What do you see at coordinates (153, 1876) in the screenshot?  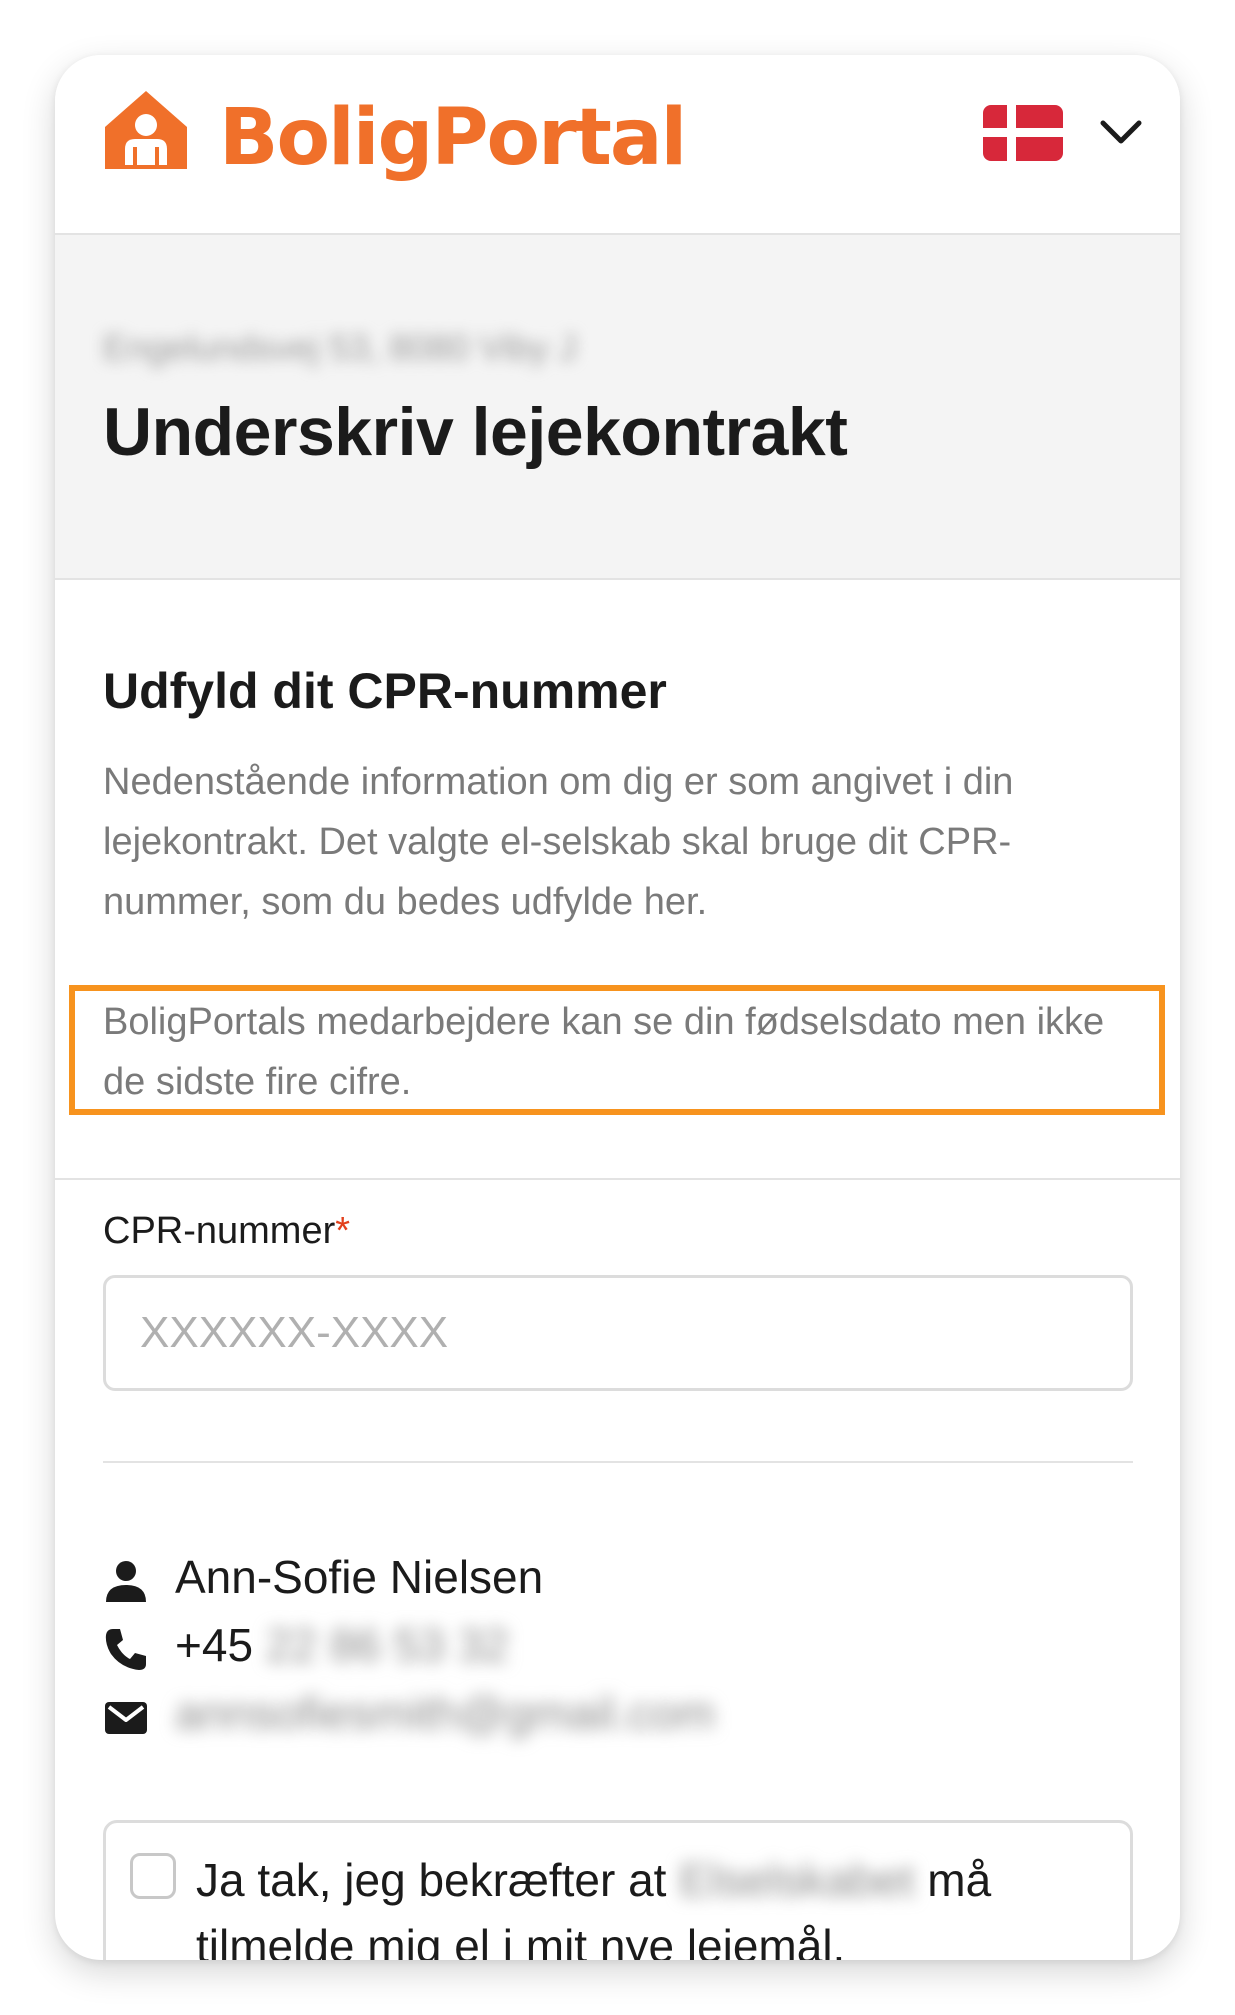 I see `consent-checkbox` at bounding box center [153, 1876].